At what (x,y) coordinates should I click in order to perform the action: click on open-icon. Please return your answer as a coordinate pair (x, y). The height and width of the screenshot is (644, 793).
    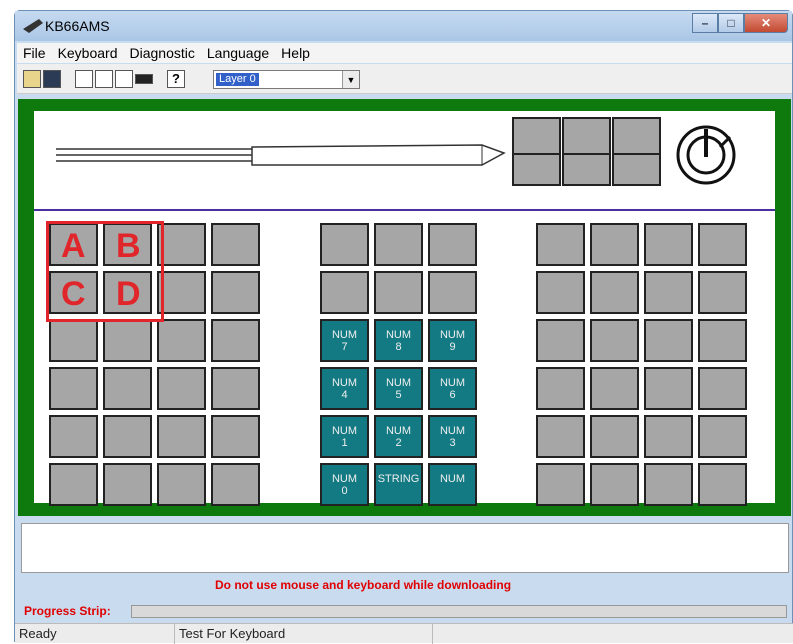
    Looking at the image, I should click on (32, 79).